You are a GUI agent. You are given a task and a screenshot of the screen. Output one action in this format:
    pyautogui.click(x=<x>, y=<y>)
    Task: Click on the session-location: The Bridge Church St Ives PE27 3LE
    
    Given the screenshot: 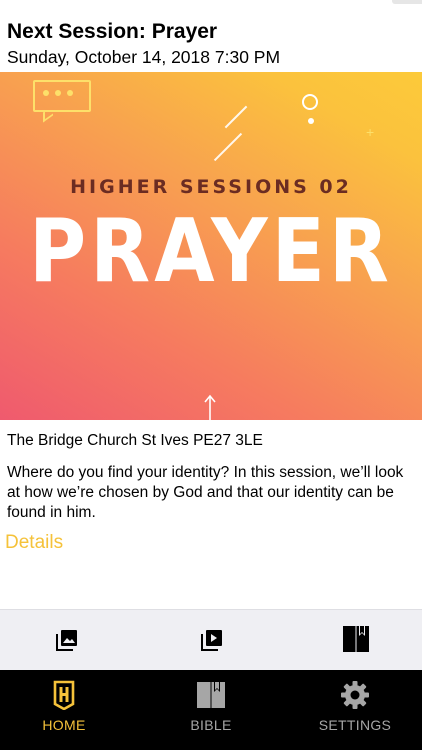 What is the action you would take?
    pyautogui.click(x=135, y=440)
    